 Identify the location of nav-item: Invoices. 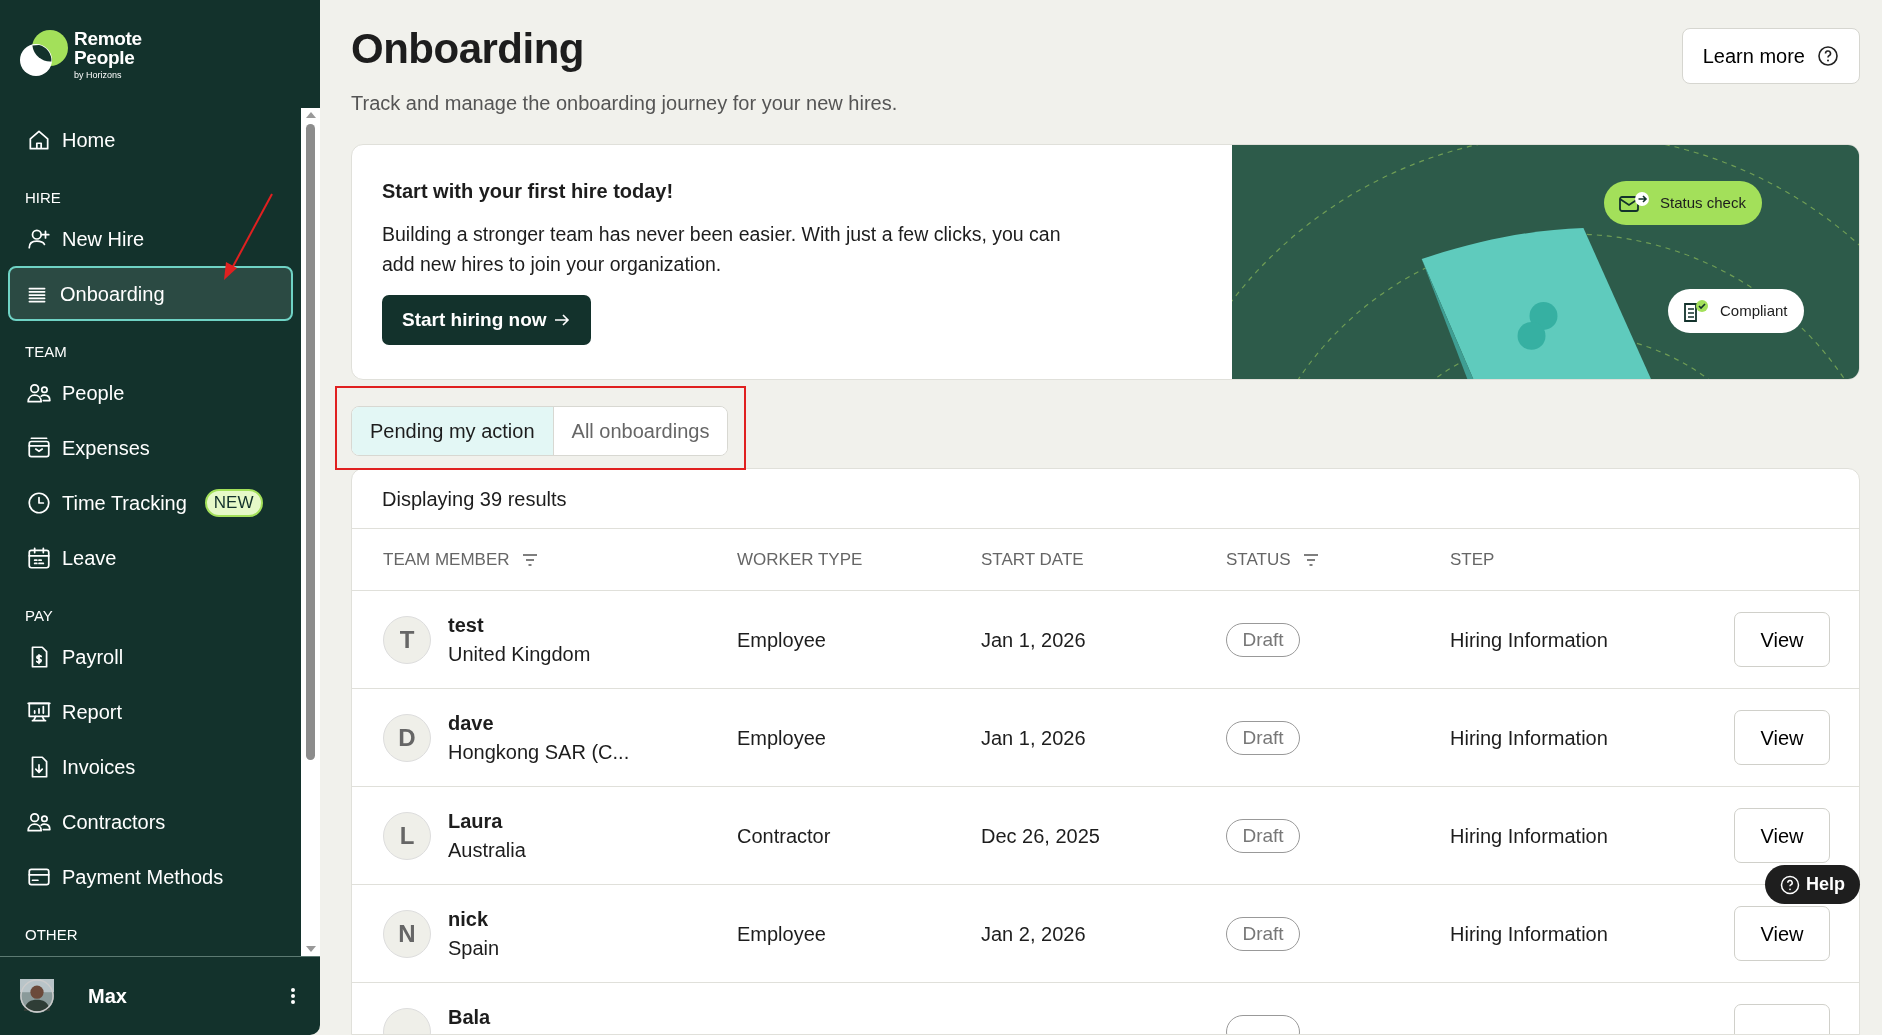
(150, 766).